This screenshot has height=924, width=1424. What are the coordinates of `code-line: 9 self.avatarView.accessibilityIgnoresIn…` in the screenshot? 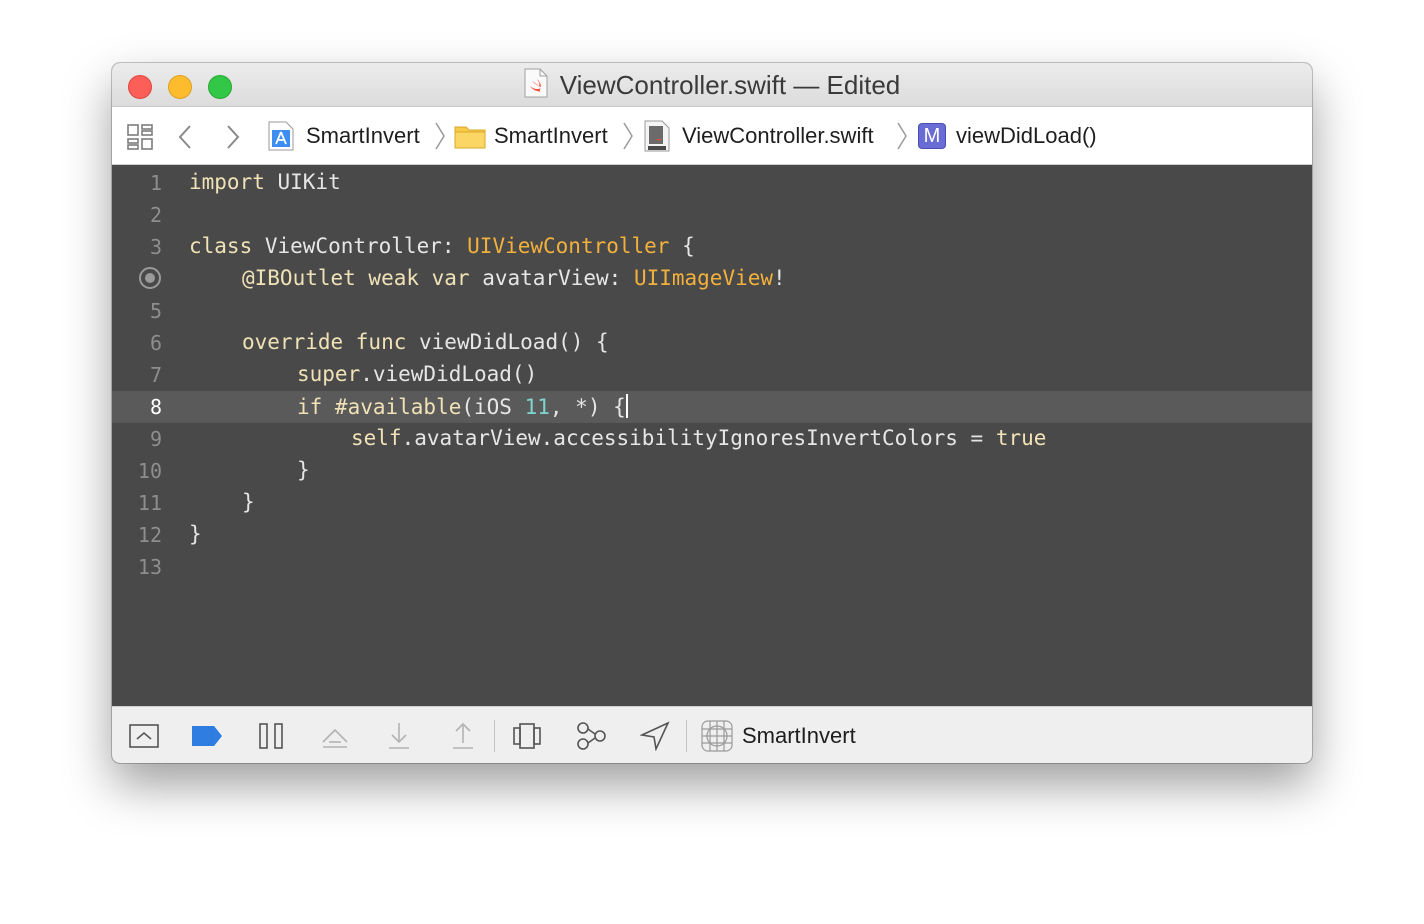 It's located at (712, 439).